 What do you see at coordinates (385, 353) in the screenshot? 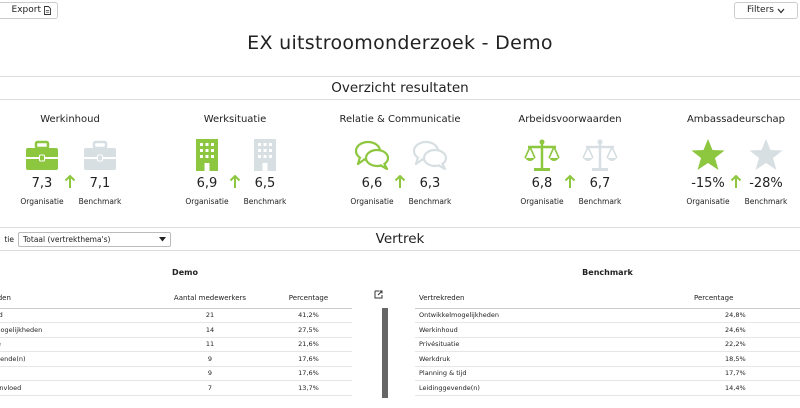
I see `table-scrollbar` at bounding box center [385, 353].